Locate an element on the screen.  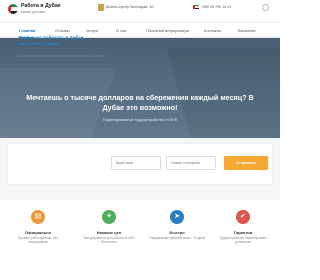
location-icon is located at coordinates (101, 7).